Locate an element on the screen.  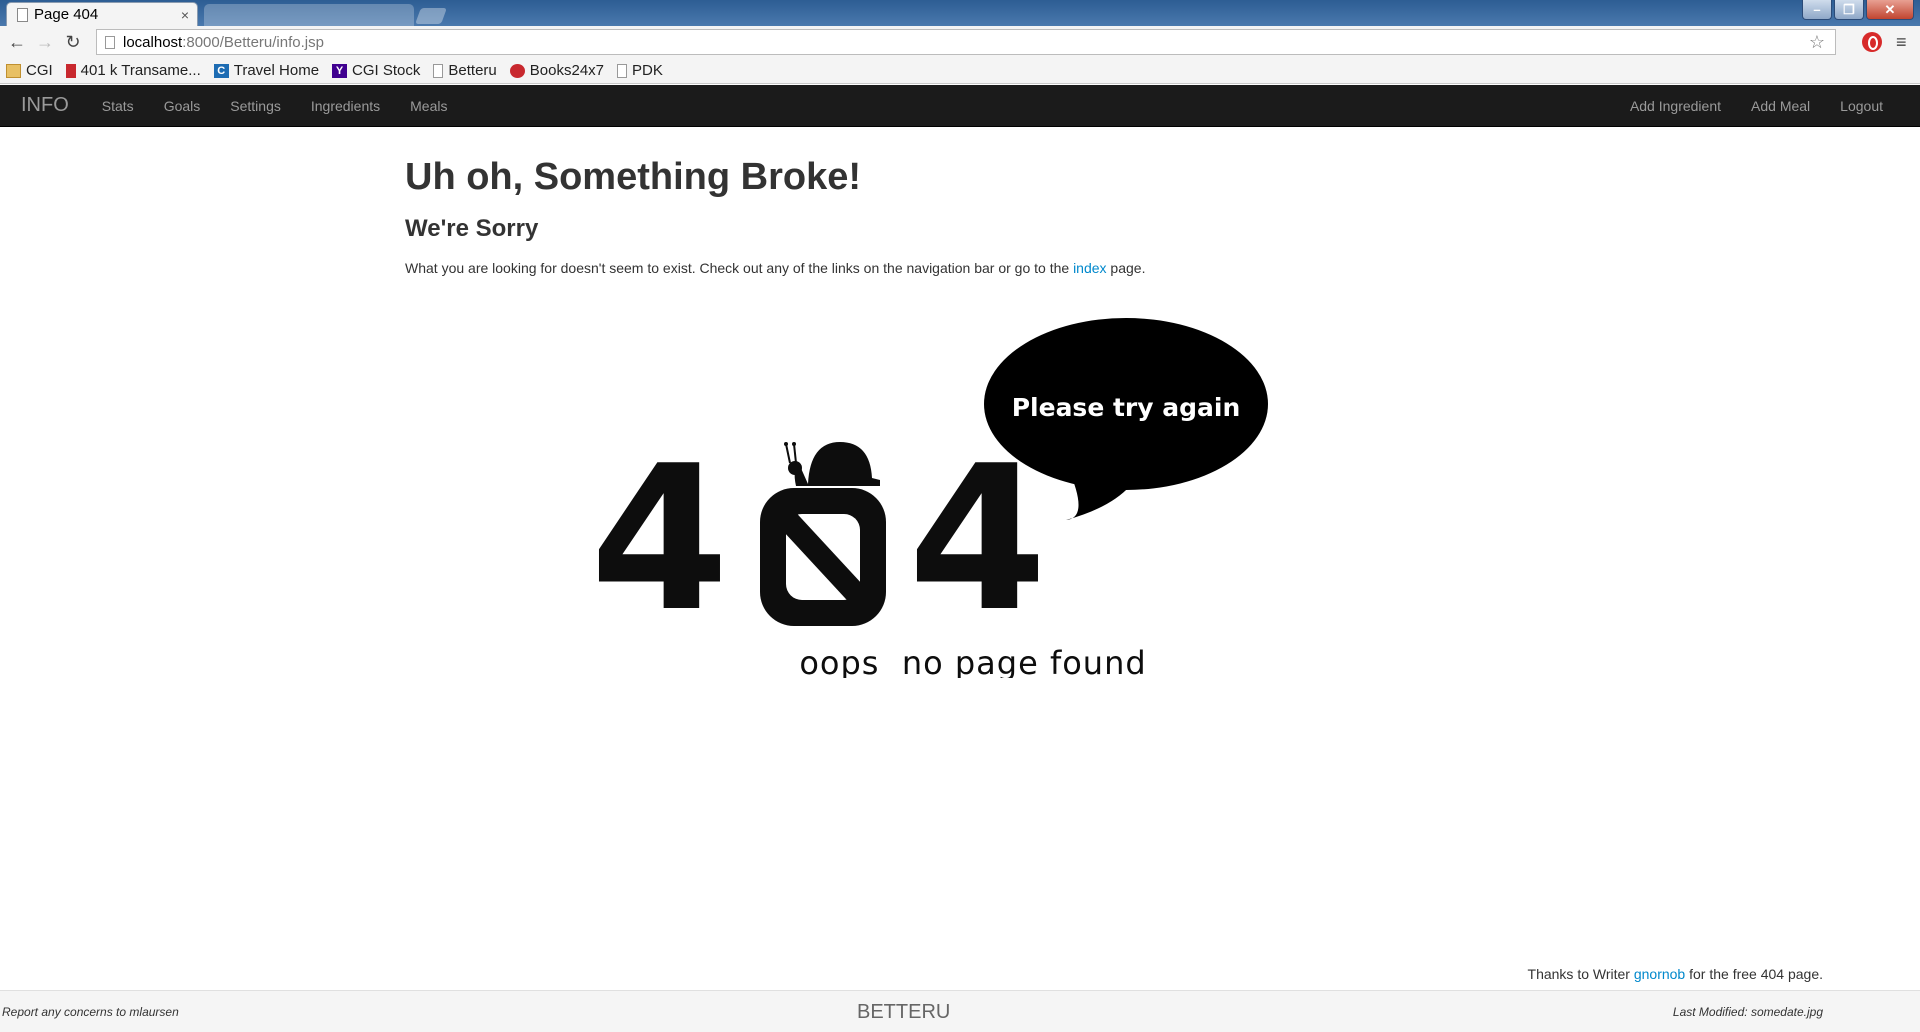
bubble-text: Please try again is located at coordinates (1126, 407).